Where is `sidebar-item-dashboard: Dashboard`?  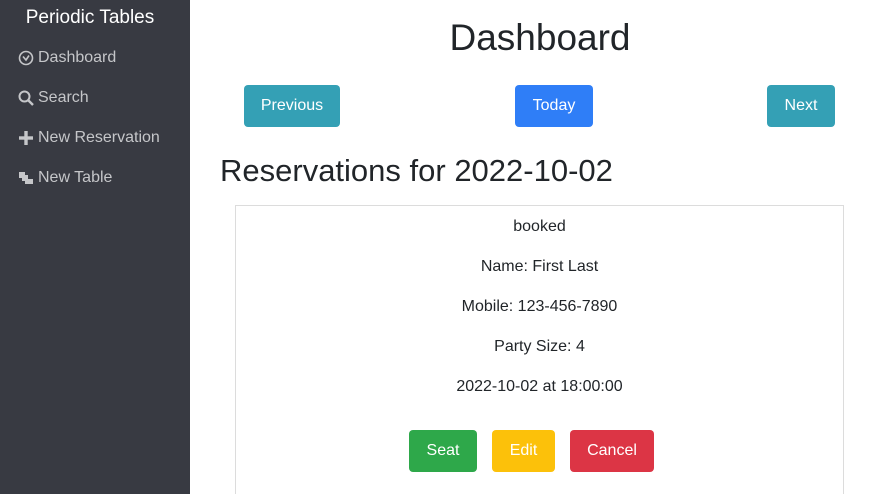 sidebar-item-dashboard: Dashboard is located at coordinates (67, 58).